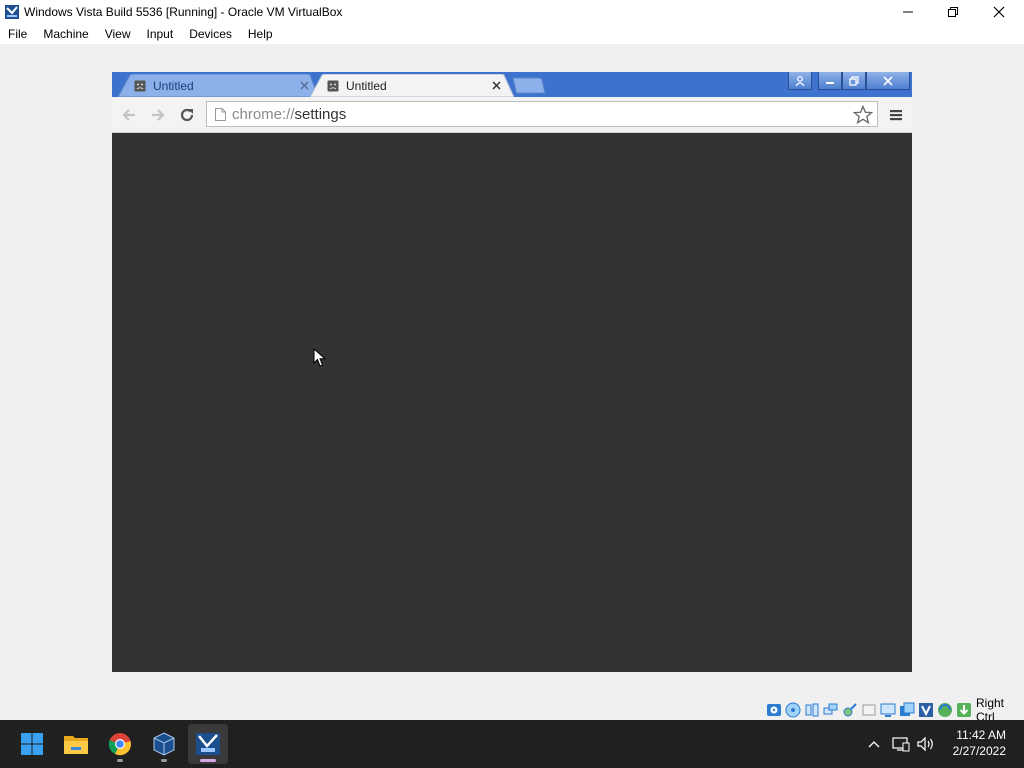 Image resolution: width=1024 pixels, height=768 pixels. What do you see at coordinates (118, 34) in the screenshot?
I see `menu-view: View` at bounding box center [118, 34].